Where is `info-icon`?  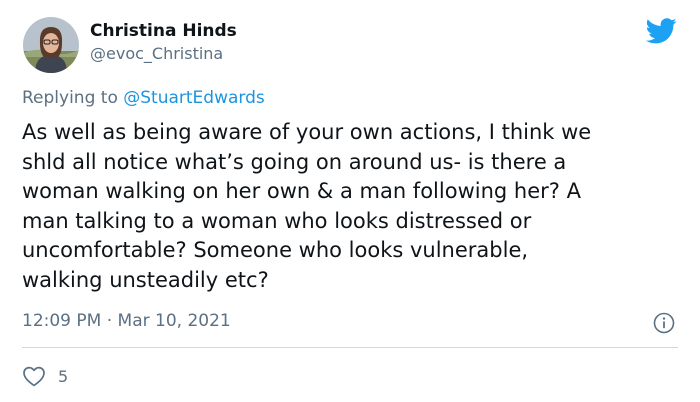 info-icon is located at coordinates (664, 323).